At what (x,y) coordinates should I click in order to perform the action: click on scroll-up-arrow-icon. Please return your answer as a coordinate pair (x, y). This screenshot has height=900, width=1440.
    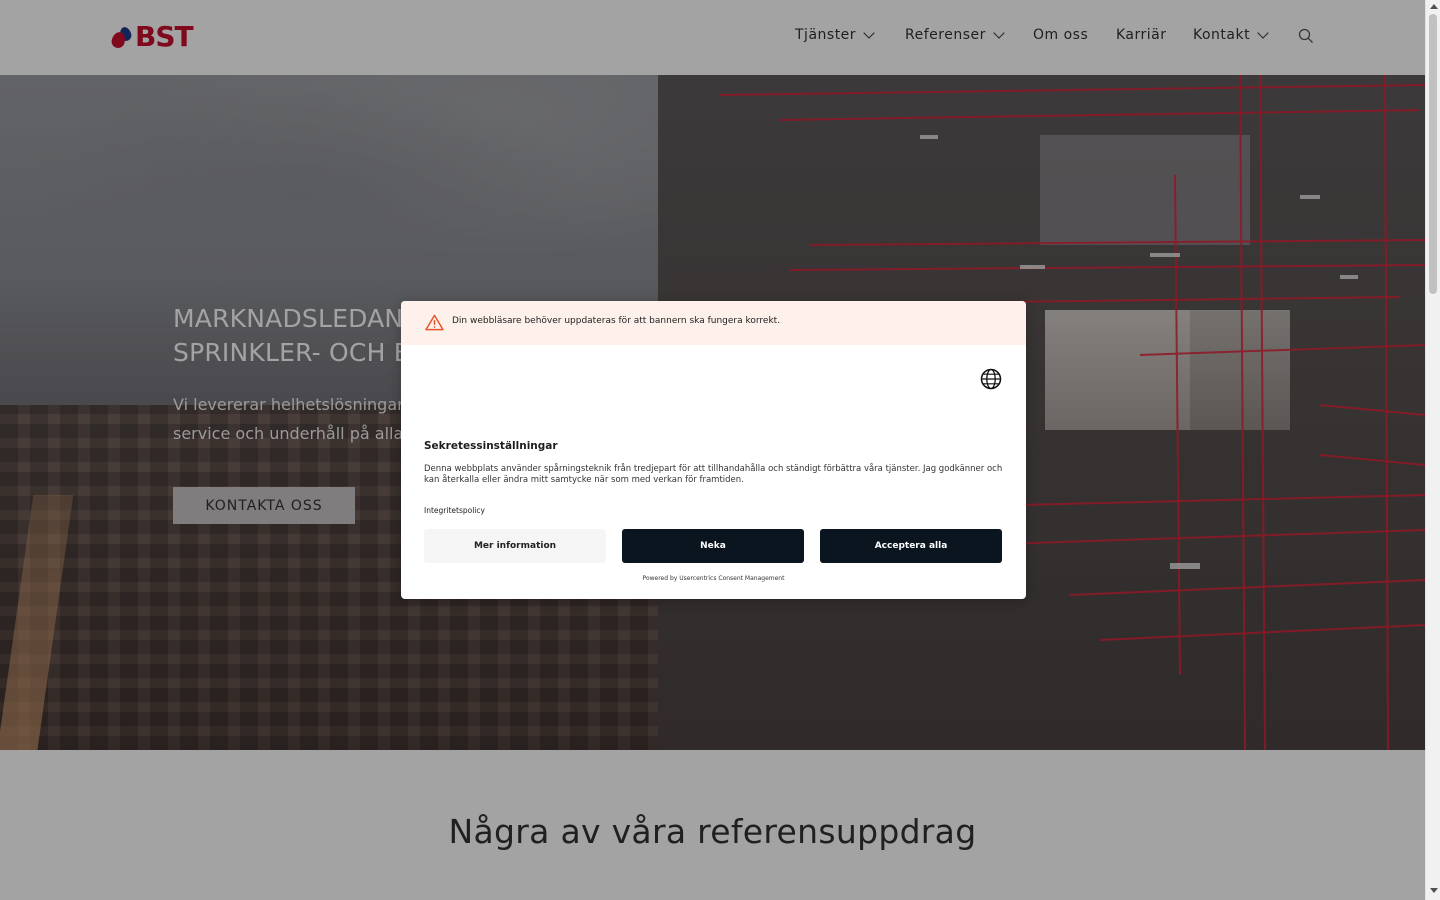
    Looking at the image, I should click on (1434, 6).